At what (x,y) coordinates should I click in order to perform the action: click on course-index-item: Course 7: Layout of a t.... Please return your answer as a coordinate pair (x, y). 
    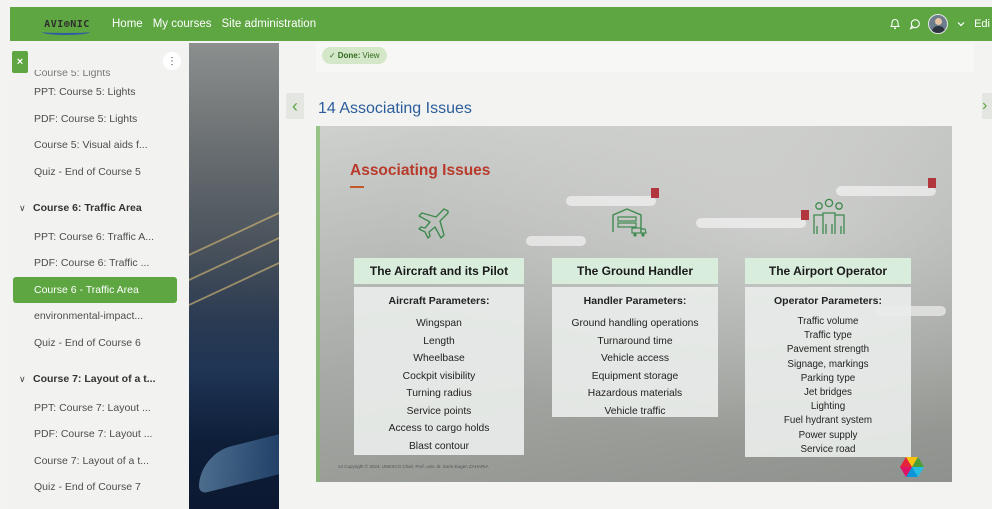
    Looking at the image, I should click on (98, 461).